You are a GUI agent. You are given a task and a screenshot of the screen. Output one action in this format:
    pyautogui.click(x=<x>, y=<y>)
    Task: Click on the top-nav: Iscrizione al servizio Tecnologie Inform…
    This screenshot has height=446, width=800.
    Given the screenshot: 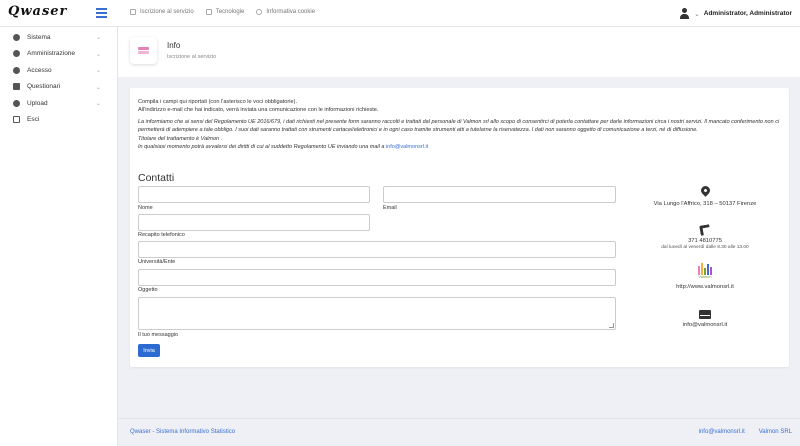 What is the action you would take?
    pyautogui.click(x=222, y=12)
    